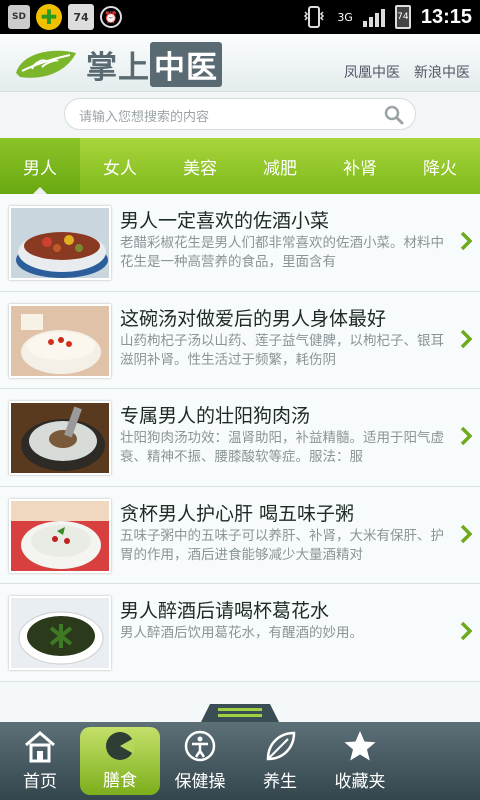 Image resolution: width=480 pixels, height=800 pixels. Describe the element at coordinates (200, 166) in the screenshot. I see `tab-beauty: 美容` at that location.